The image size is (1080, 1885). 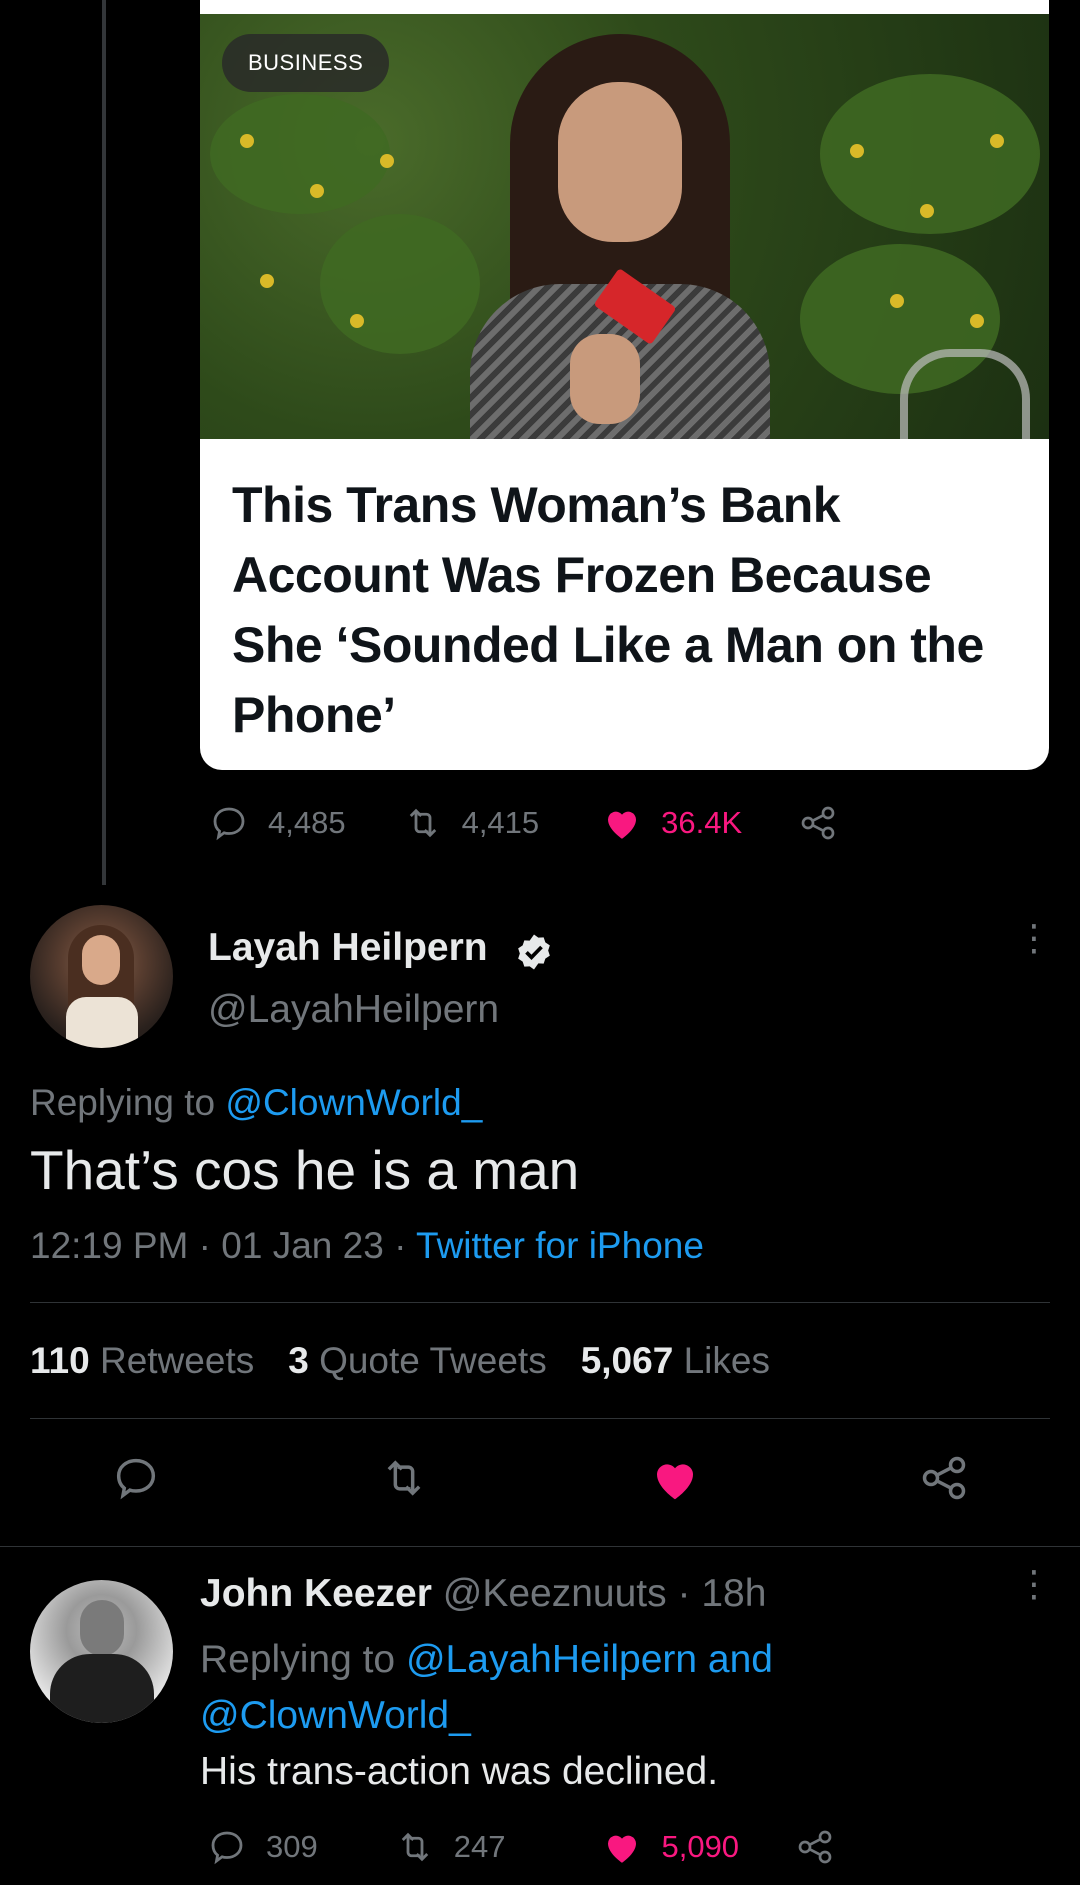 What do you see at coordinates (555, 1593) in the screenshot?
I see `reply-author-handle: @Keeznuuts` at bounding box center [555, 1593].